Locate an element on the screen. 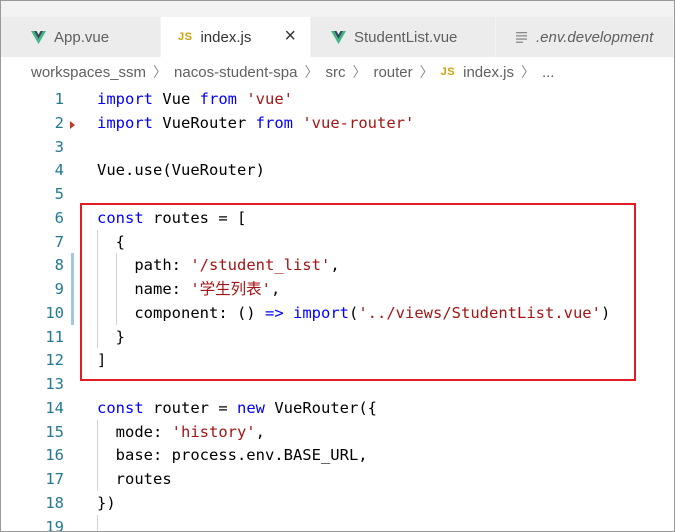 The height and width of the screenshot is (532, 675). code-line: 17 routes is located at coordinates (337, 479).